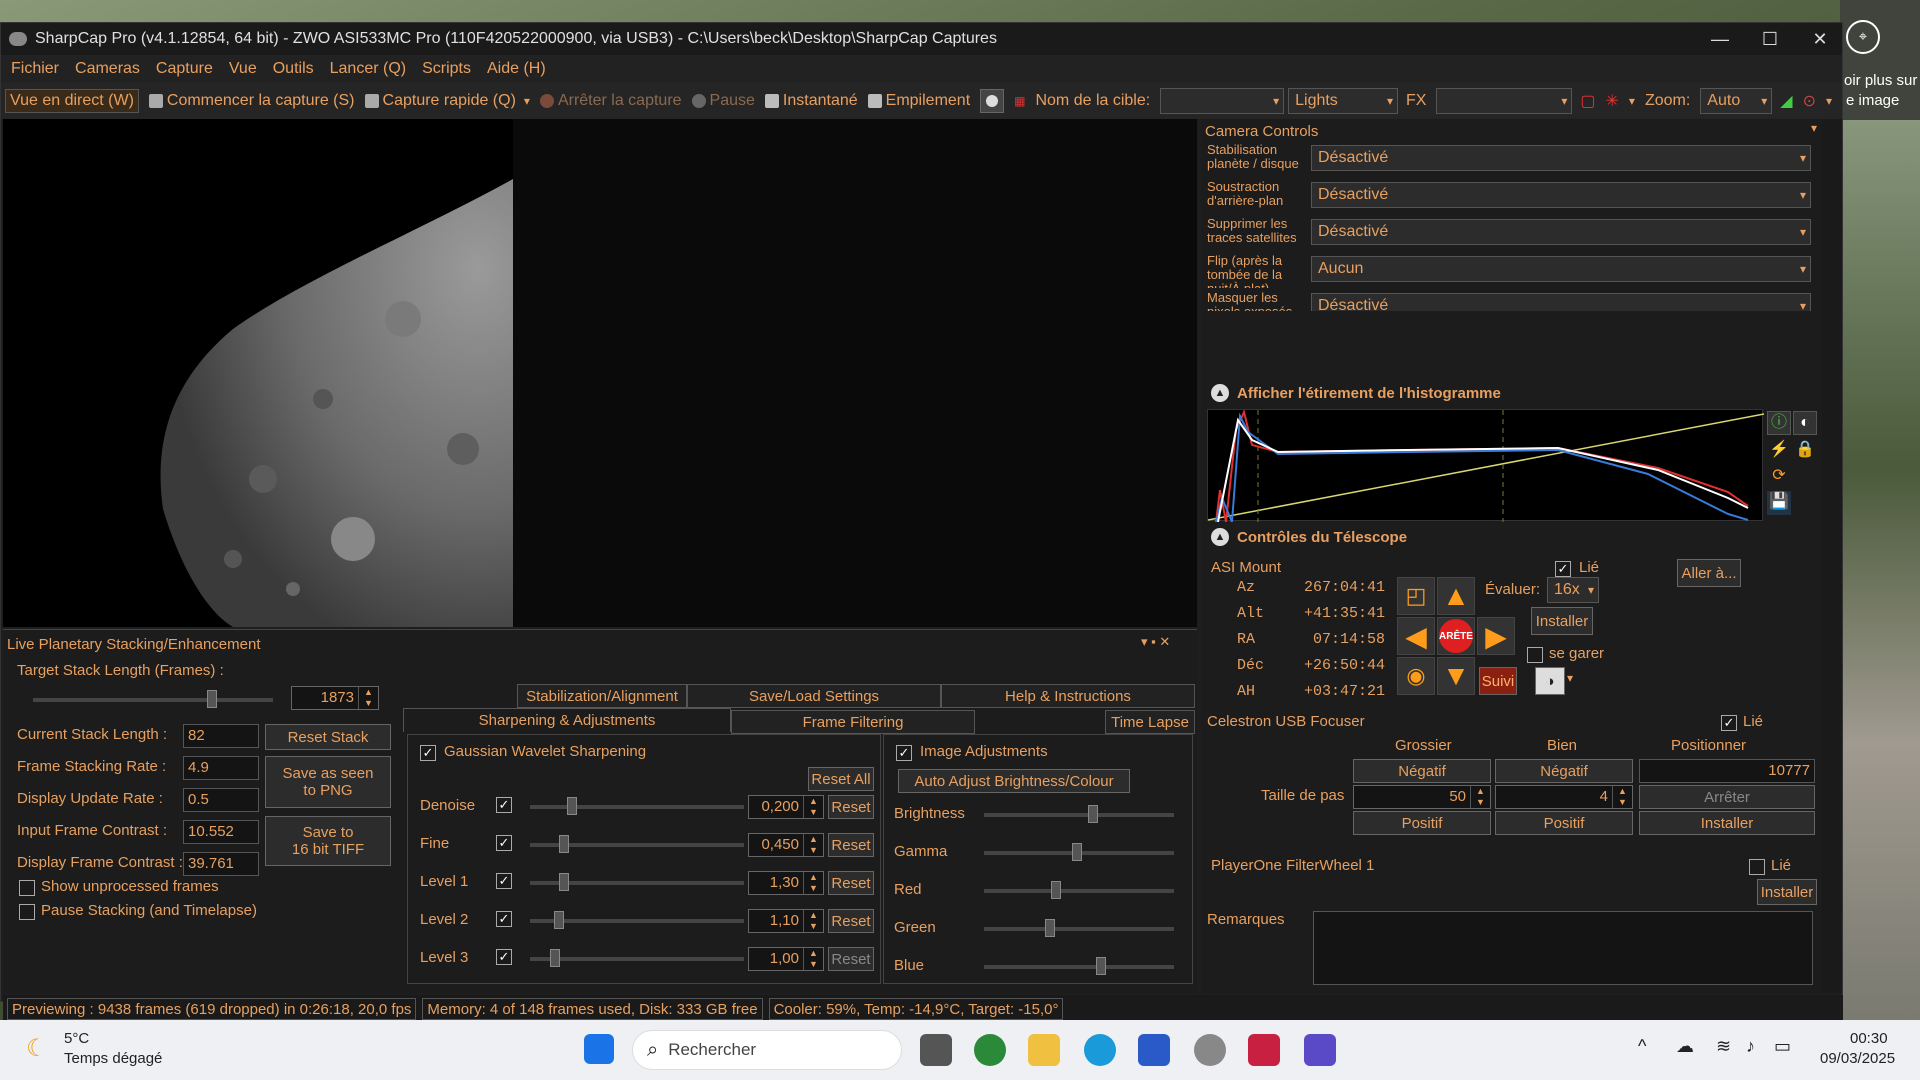 This screenshot has width=1920, height=1080. What do you see at coordinates (1573, 590) in the screenshot?
I see `rate-select: 16x` at bounding box center [1573, 590].